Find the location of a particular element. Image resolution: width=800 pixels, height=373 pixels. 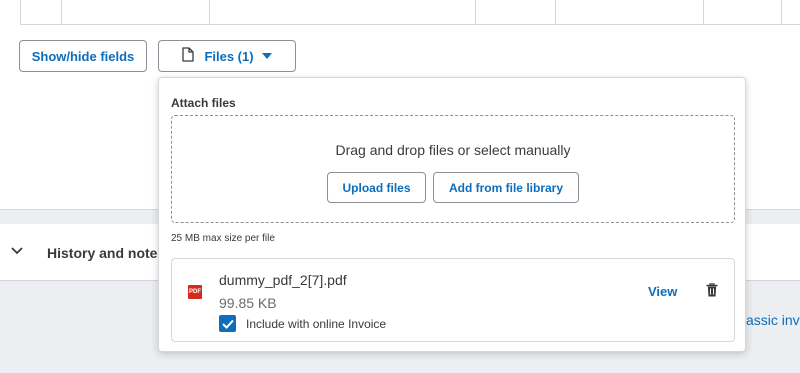

include-online-invoice-label: Include with online Invoice is located at coordinates (316, 323).